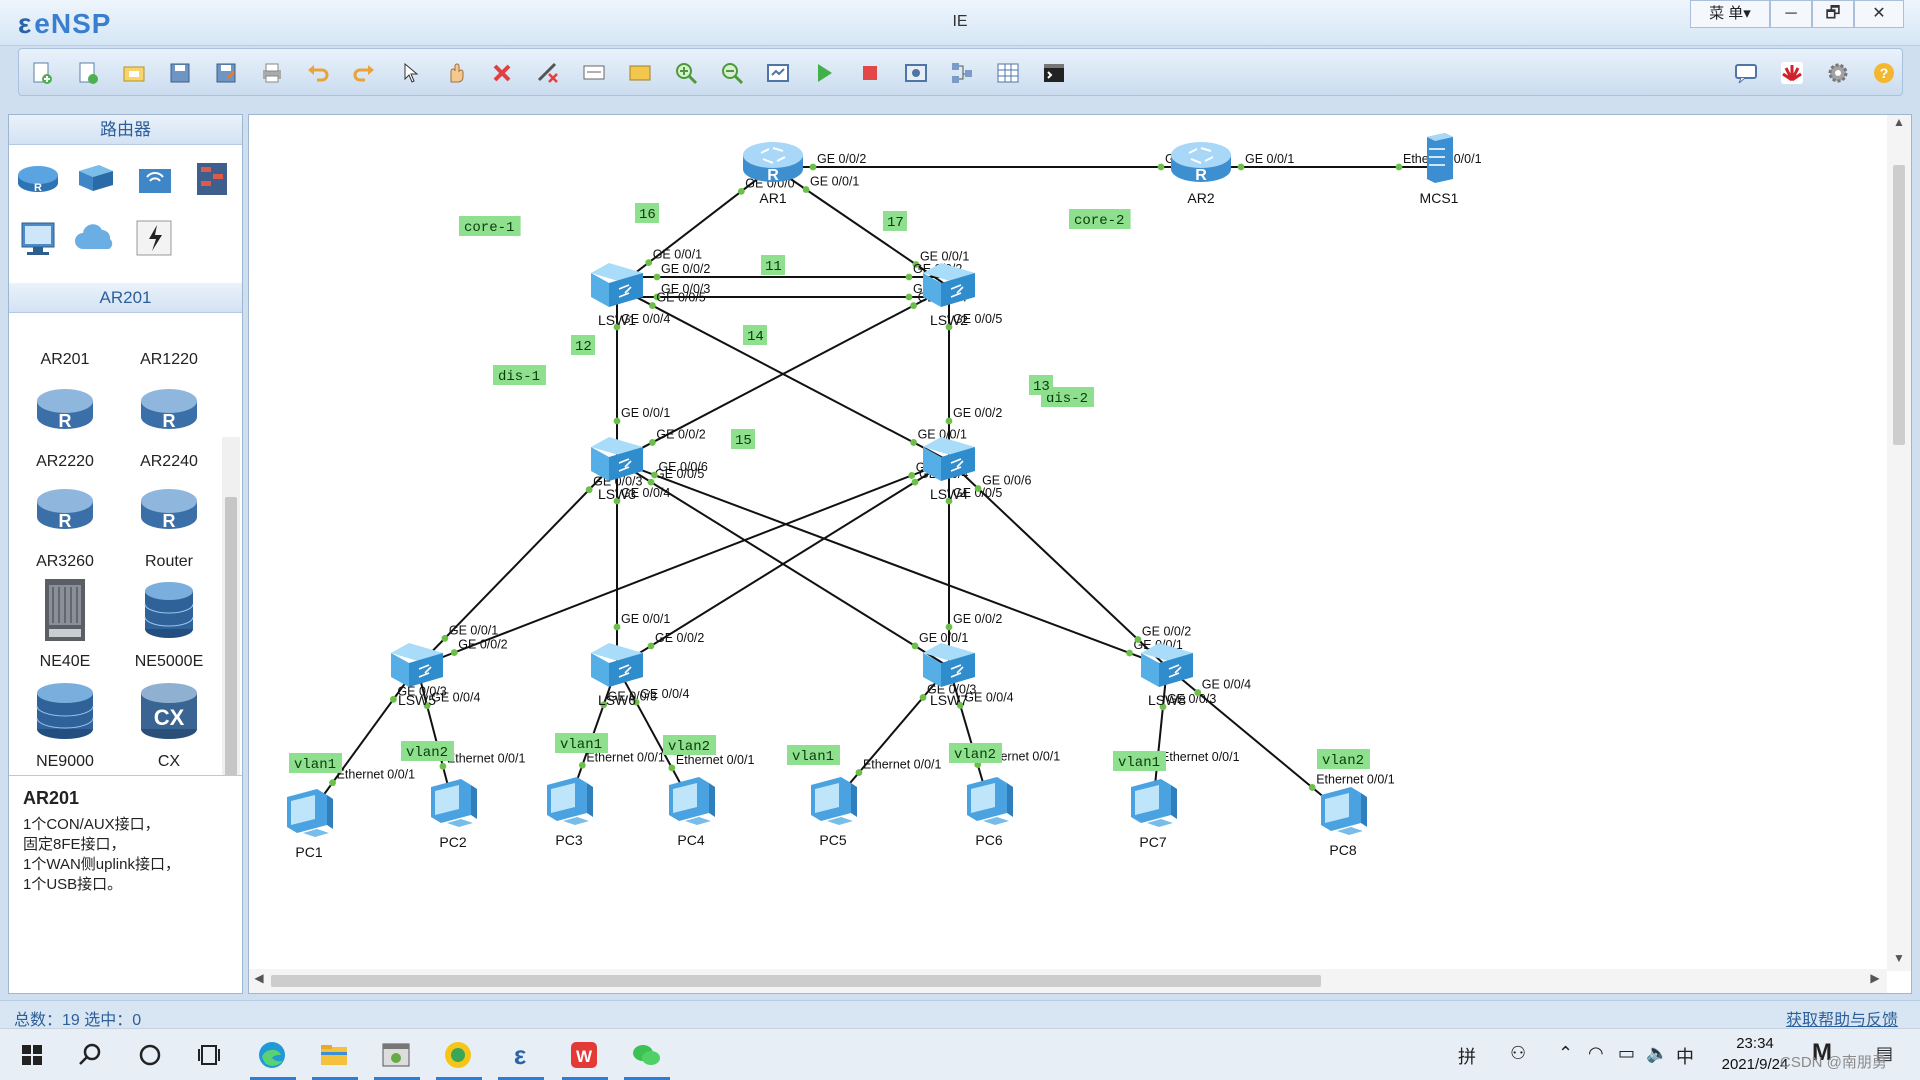 This screenshot has width=1920, height=1080. I want to click on palette-scroll-thumb, so click(231, 647).